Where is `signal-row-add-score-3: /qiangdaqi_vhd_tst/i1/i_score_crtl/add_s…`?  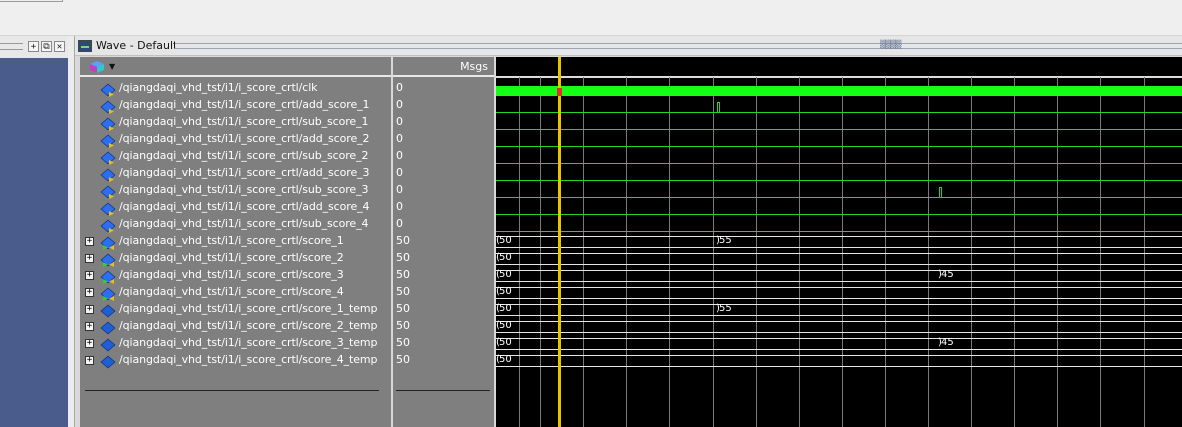
signal-row-add-score-3: /qiangdaqi_vhd_tst/i1/i_score_crtl/add_s… is located at coordinates (235, 173).